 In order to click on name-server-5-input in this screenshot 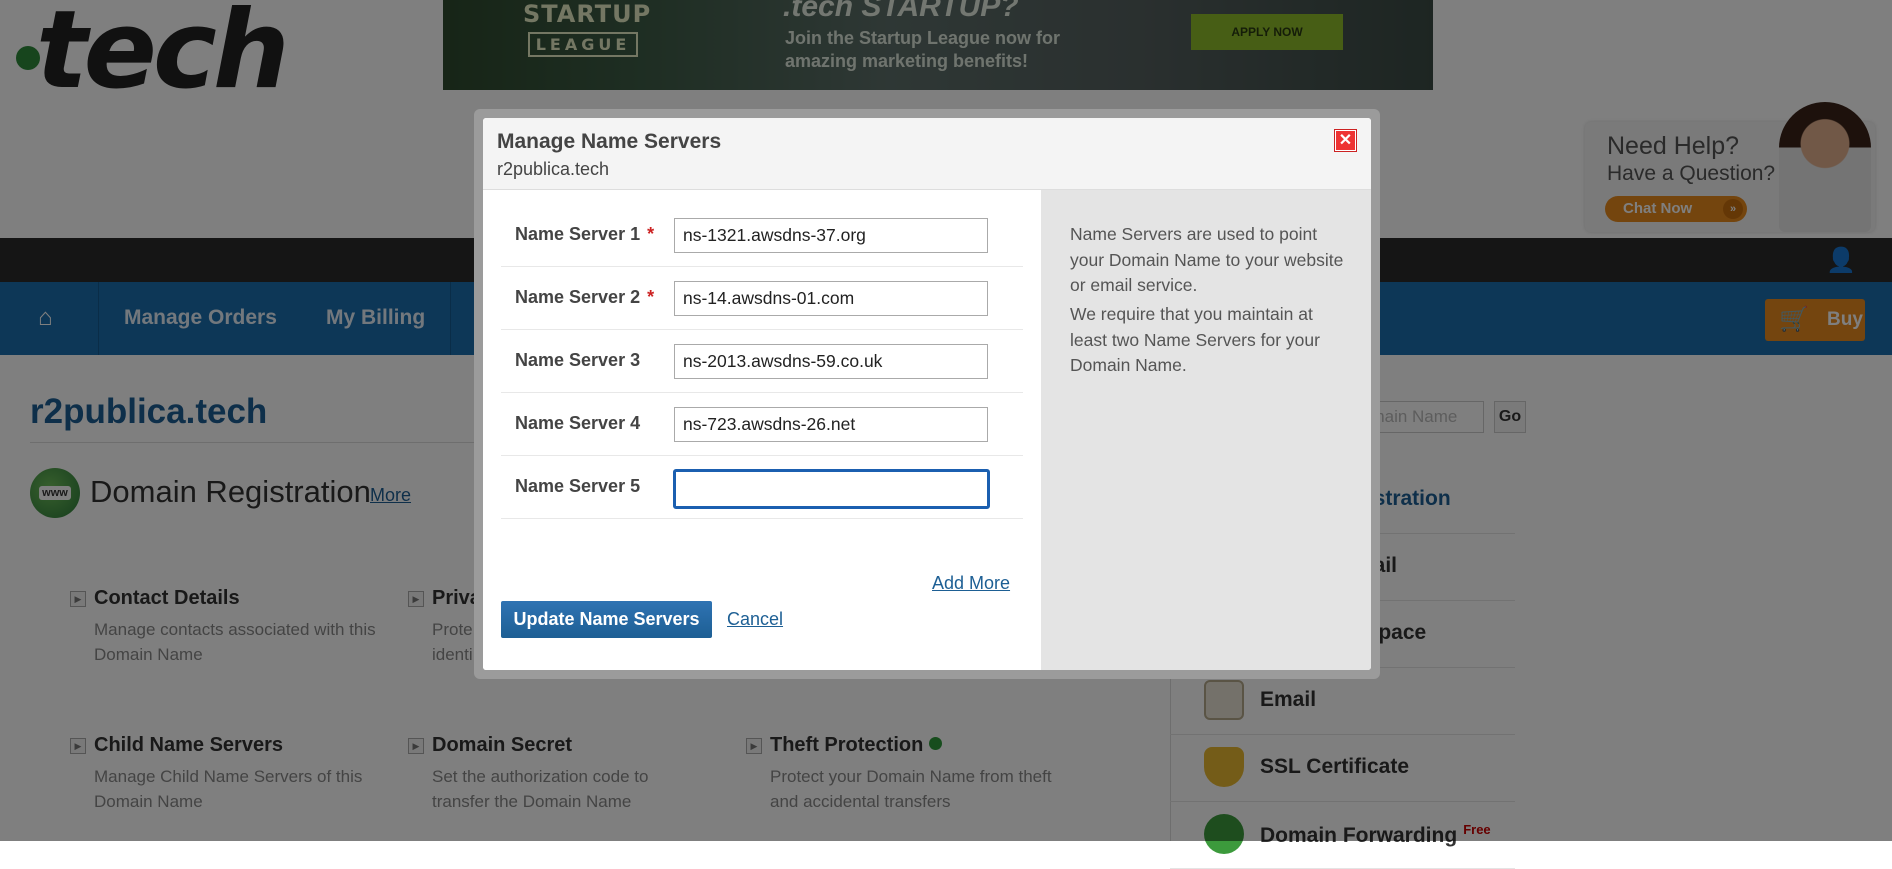, I will do `click(831, 489)`.